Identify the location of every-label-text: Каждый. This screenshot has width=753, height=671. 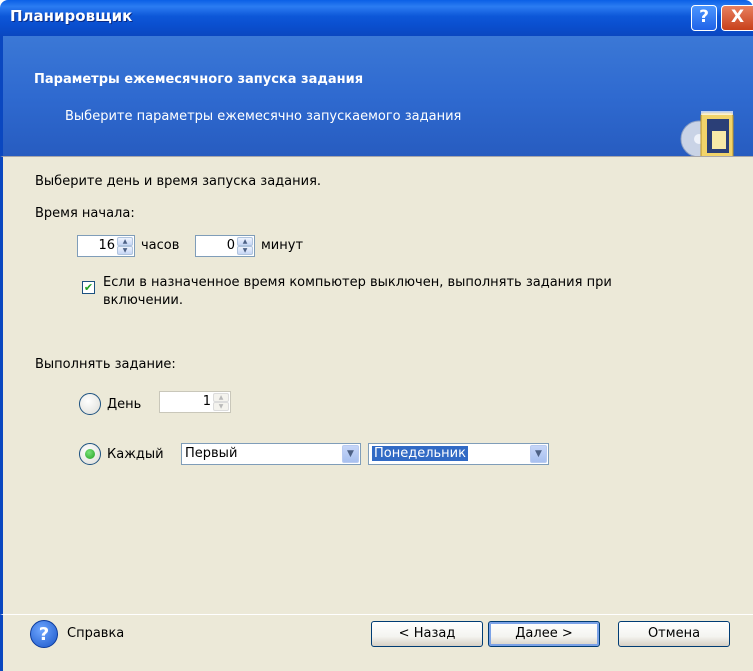
(135, 454).